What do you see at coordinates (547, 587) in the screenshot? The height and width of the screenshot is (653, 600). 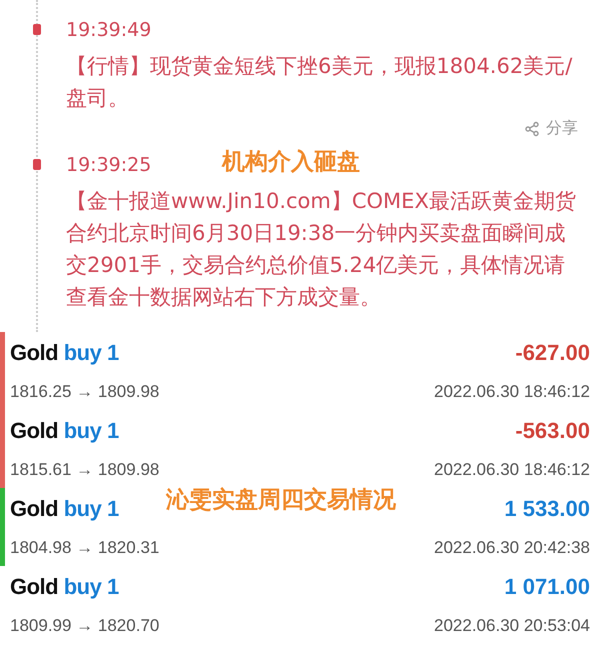 I see `profit: 1 071.00` at bounding box center [547, 587].